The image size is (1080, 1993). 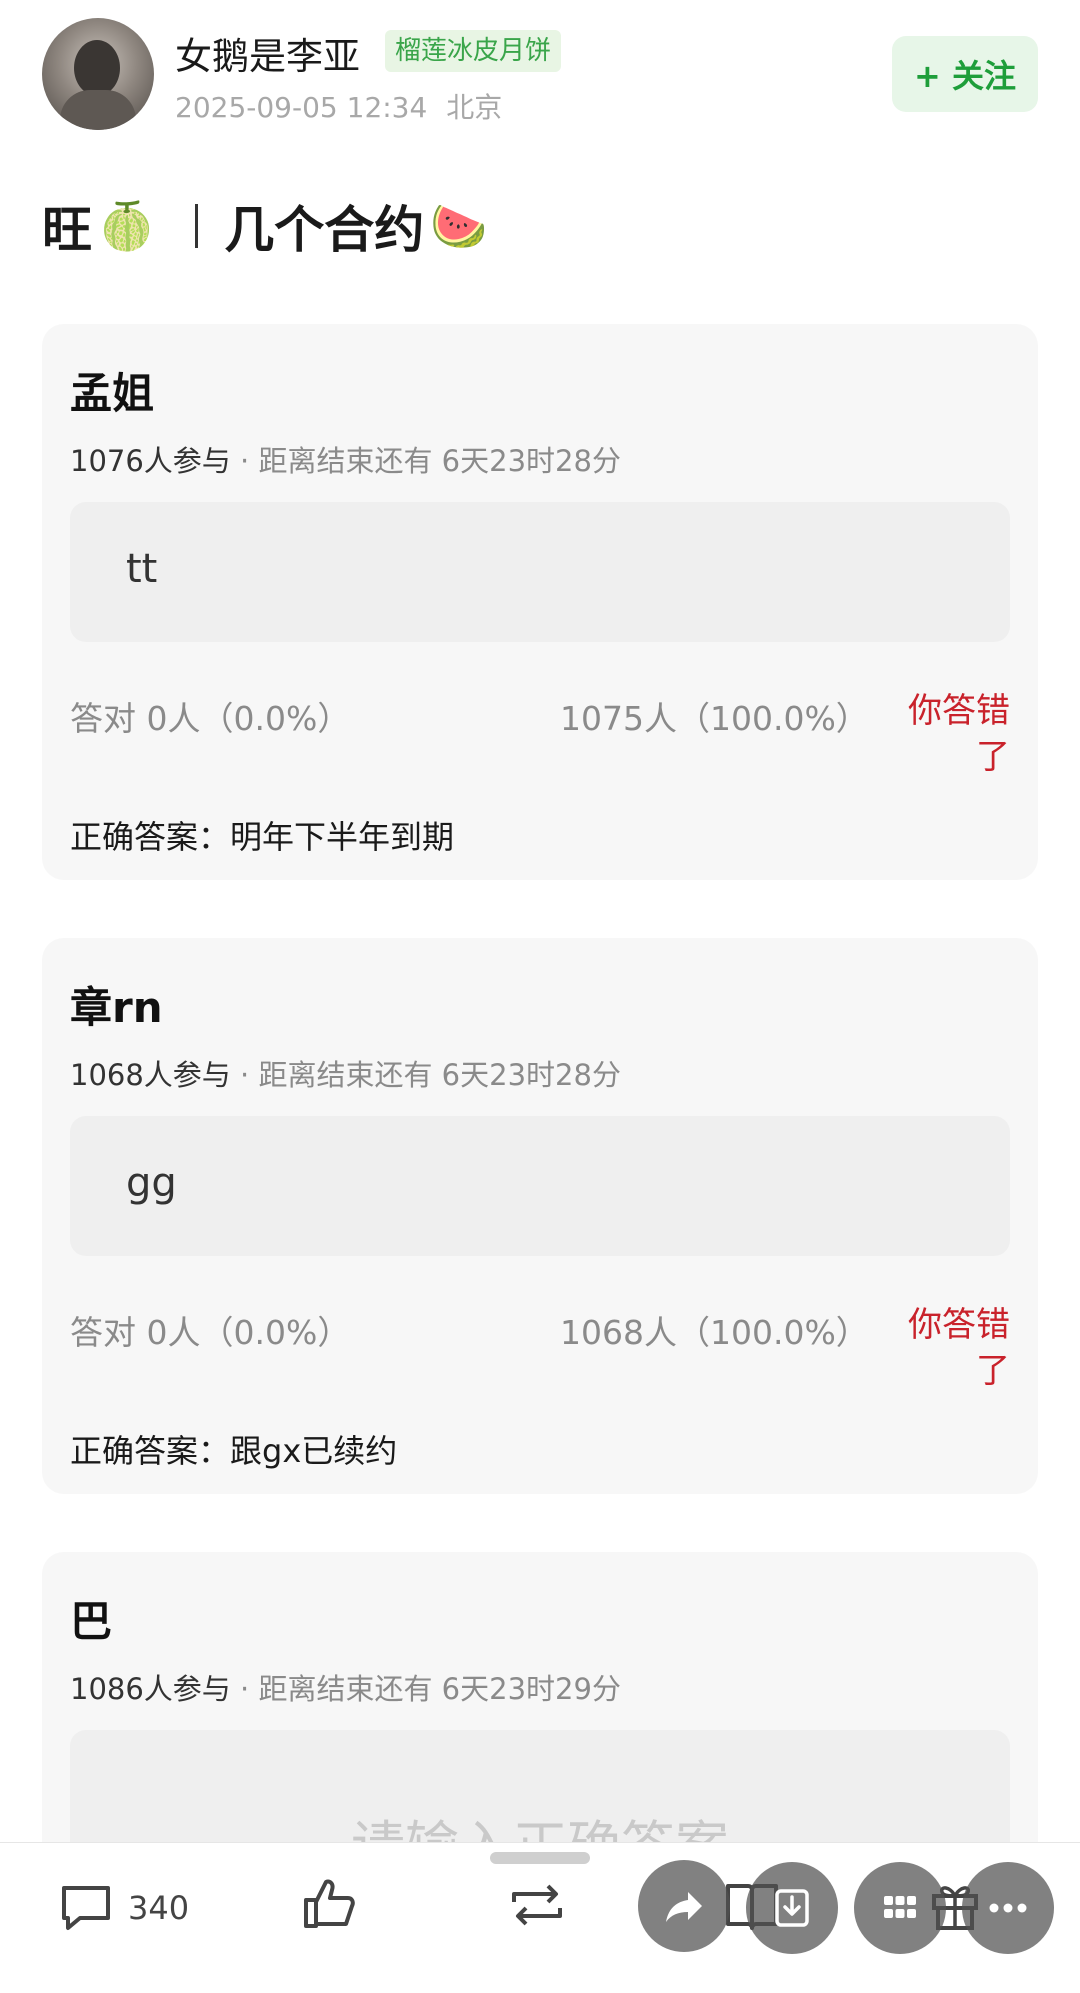 I want to click on download-button, so click(x=792, y=1908).